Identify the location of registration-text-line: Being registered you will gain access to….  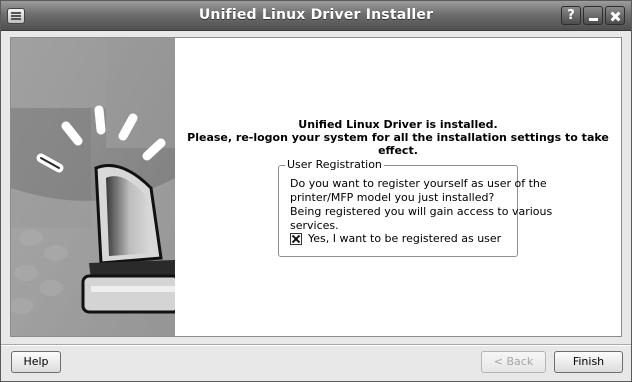
(421, 211).